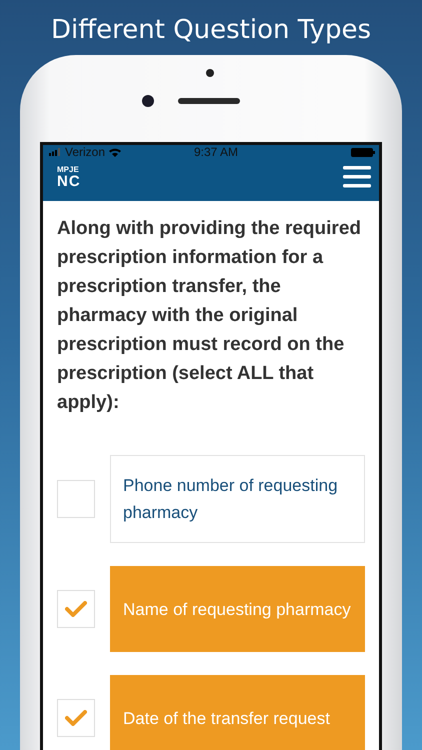 Image resolution: width=422 pixels, height=750 pixels. I want to click on logo-text: MPJE, so click(68, 170).